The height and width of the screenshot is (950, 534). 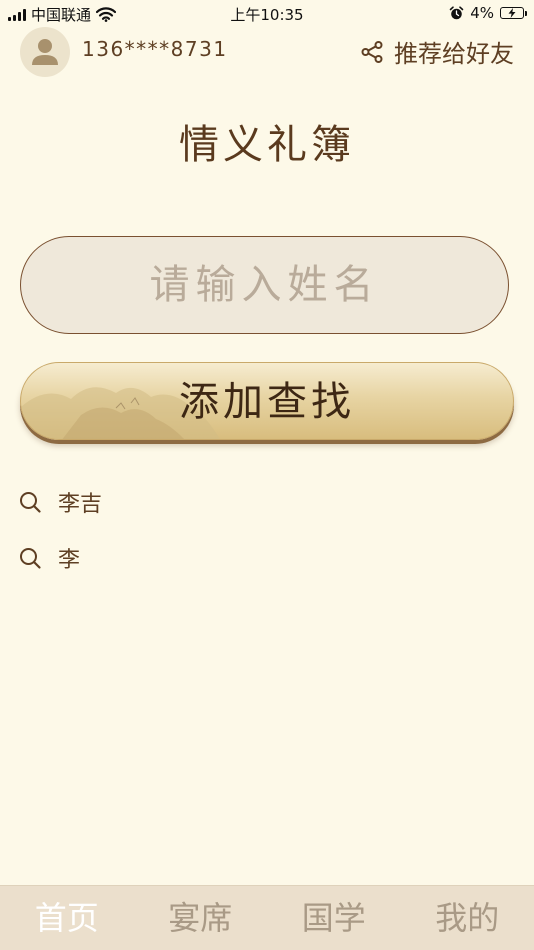 What do you see at coordinates (201, 918) in the screenshot?
I see `tab-banquet: 宴席` at bounding box center [201, 918].